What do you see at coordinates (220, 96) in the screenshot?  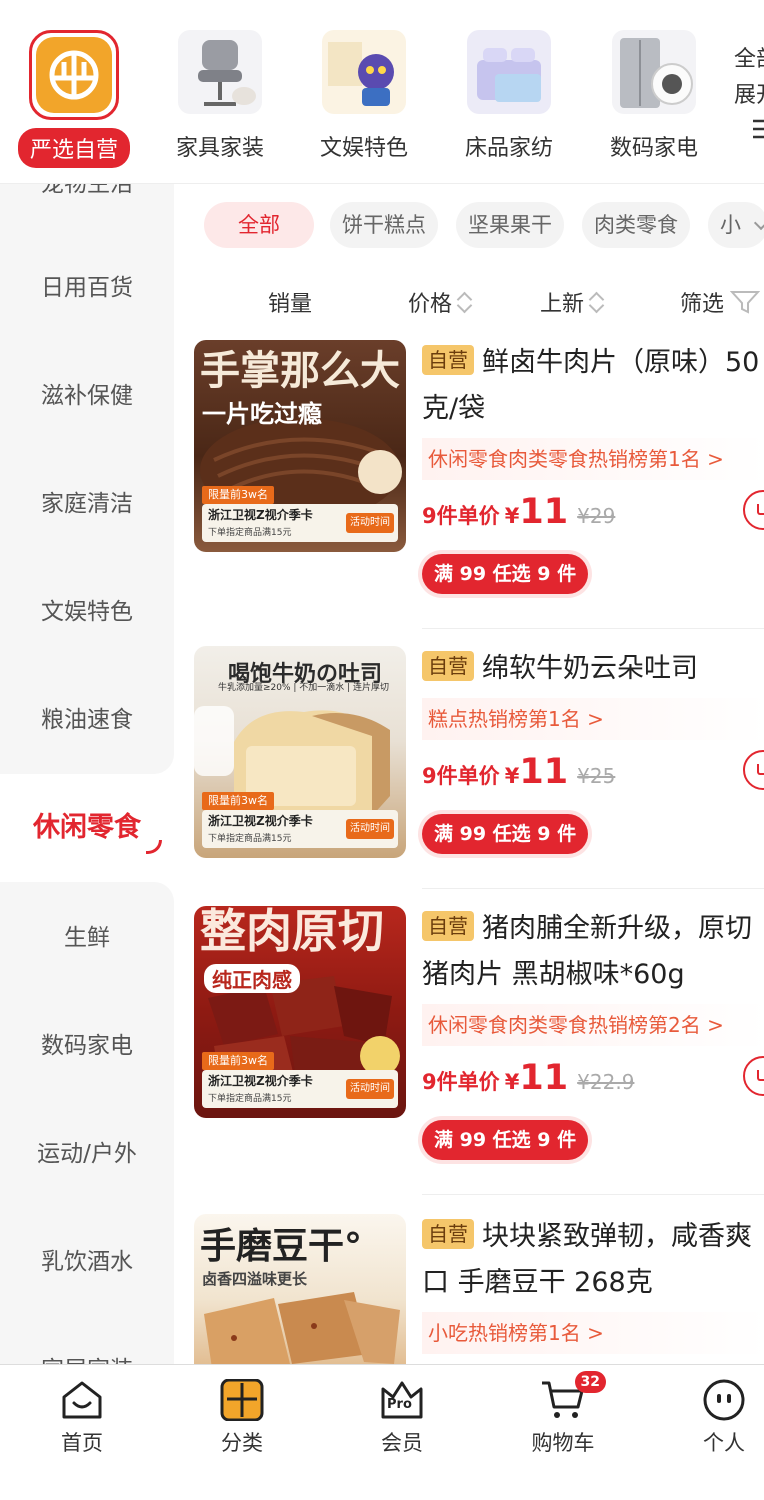 I see `top-category-furniture: 家具家装` at bounding box center [220, 96].